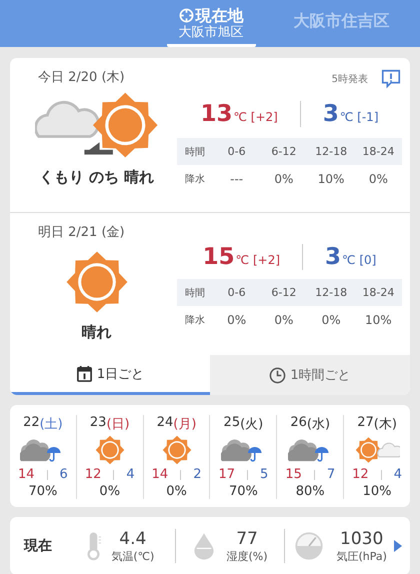 The height and width of the screenshot is (574, 420). I want to click on low-temperature: 3℃ [0], so click(350, 257).